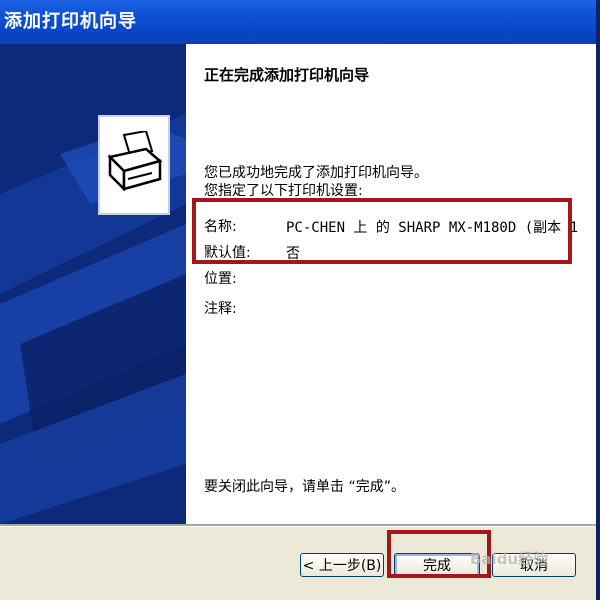  What do you see at coordinates (342, 565) in the screenshot?
I see `back-button: < 上一步(B)` at bounding box center [342, 565].